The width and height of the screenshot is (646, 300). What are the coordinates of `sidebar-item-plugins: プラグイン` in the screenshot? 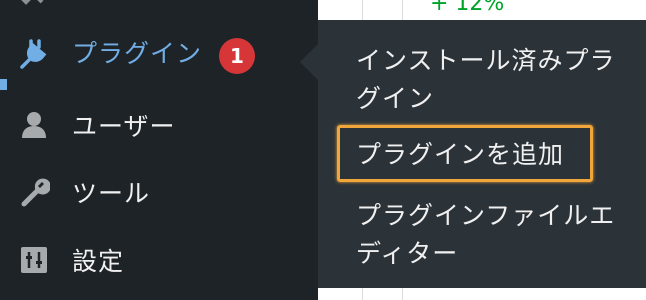 It's located at (159, 52).